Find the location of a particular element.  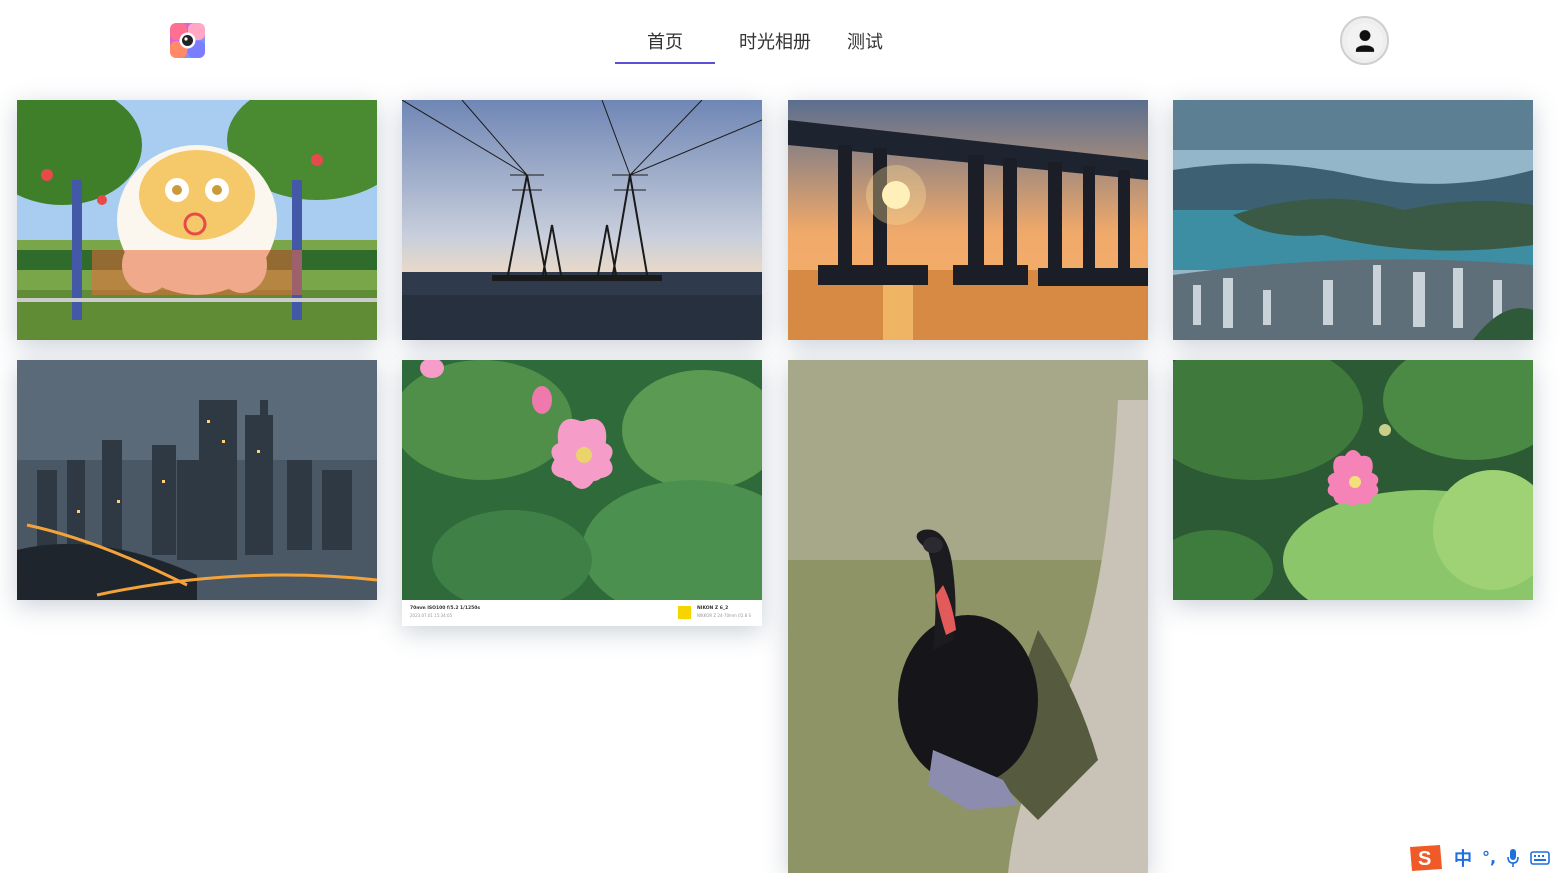

exif-lens: NIKKOR Z 24-70mm f/2.8 S is located at coordinates (724, 615).